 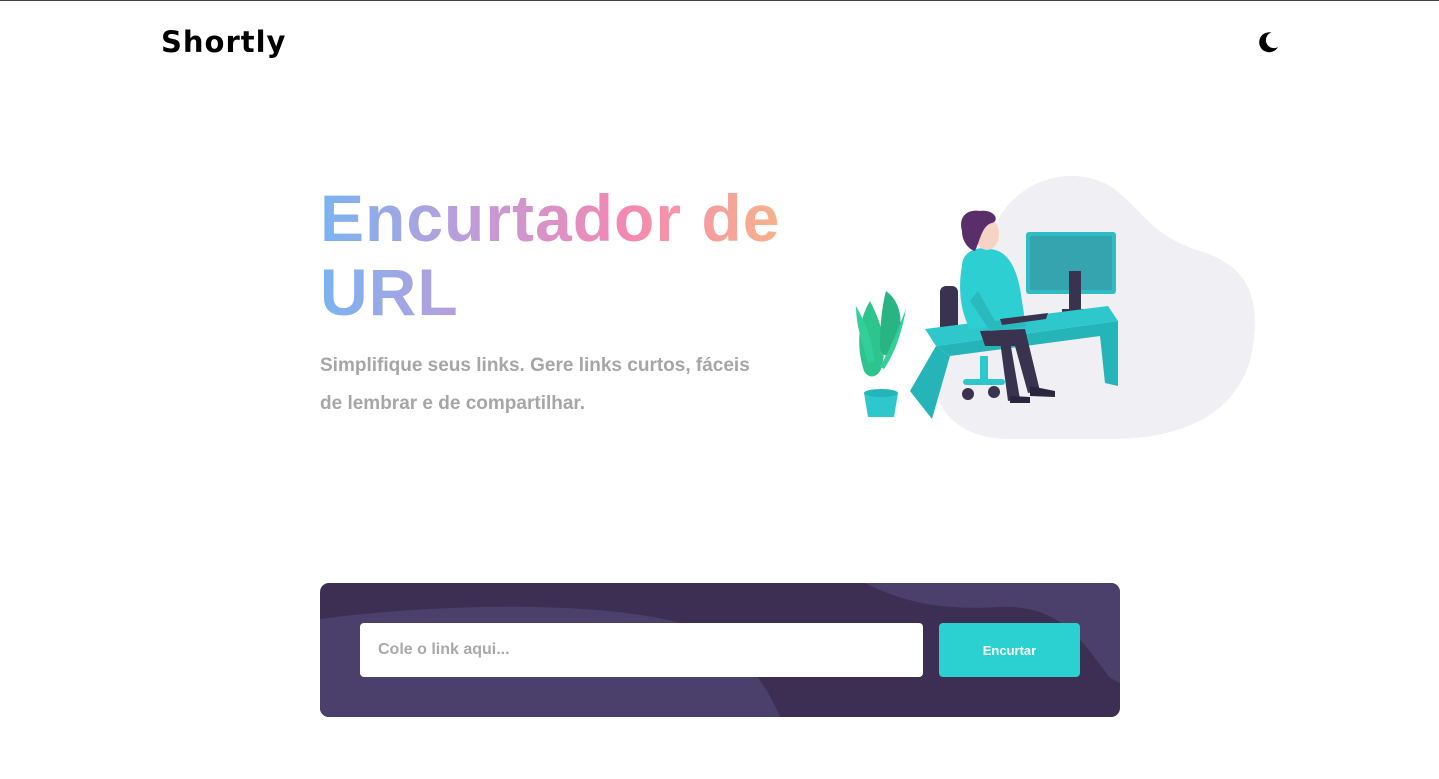 I want to click on theme-toggle-button, so click(x=1268, y=42).